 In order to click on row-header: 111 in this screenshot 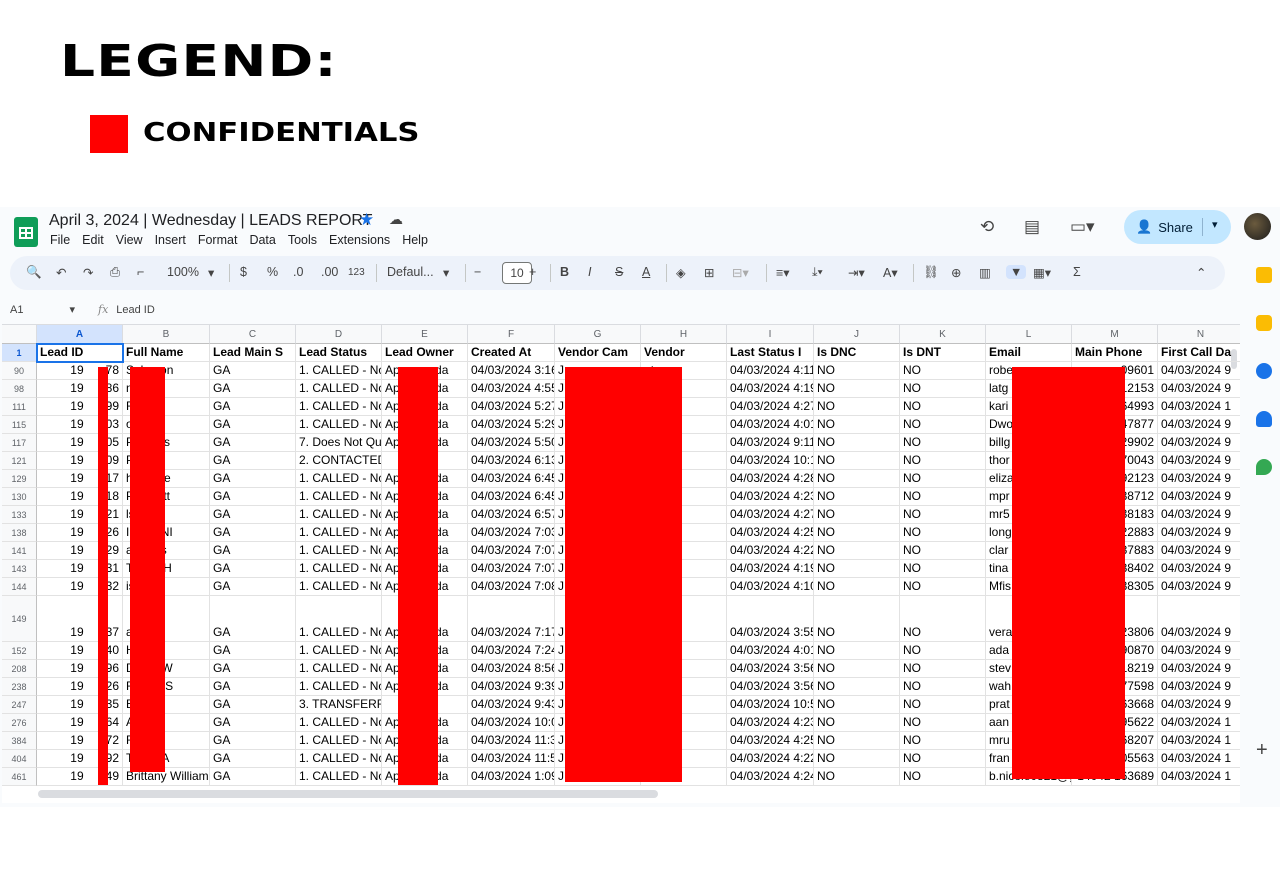, I will do `click(19, 407)`.